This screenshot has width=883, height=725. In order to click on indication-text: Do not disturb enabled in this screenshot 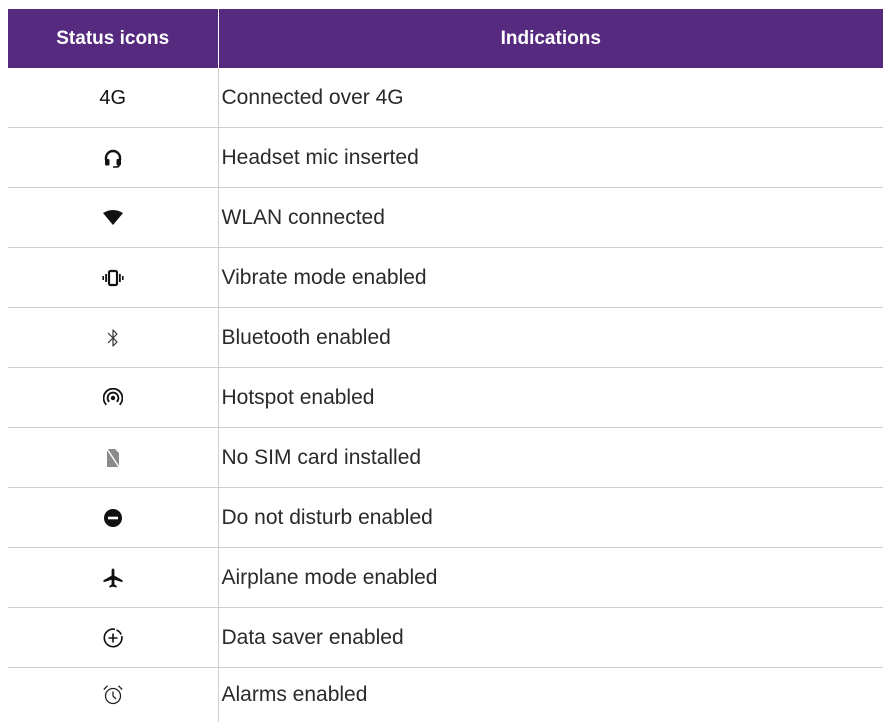, I will do `click(550, 517)`.